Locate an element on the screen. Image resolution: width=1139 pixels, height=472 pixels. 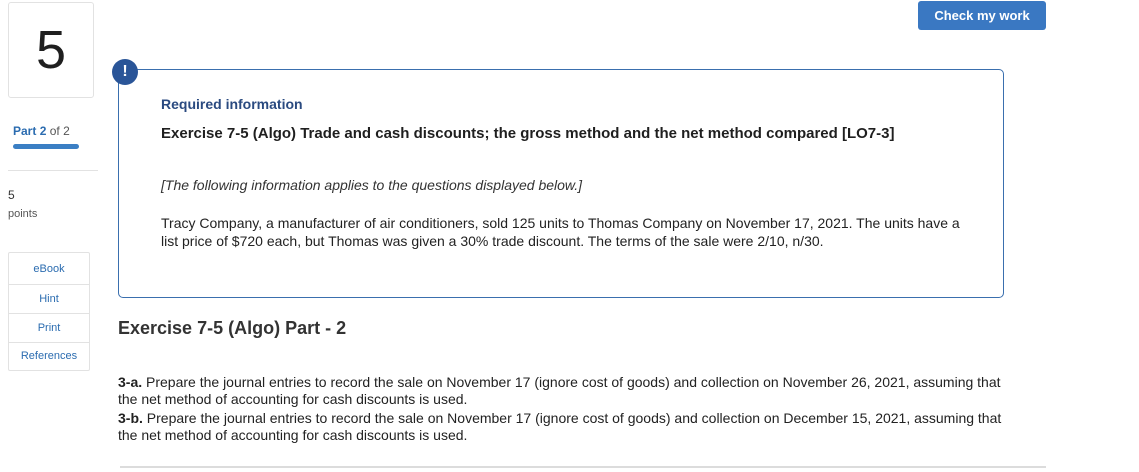
part-heading: Exercise 7-5 (Algo) Part - 2 is located at coordinates (232, 328).